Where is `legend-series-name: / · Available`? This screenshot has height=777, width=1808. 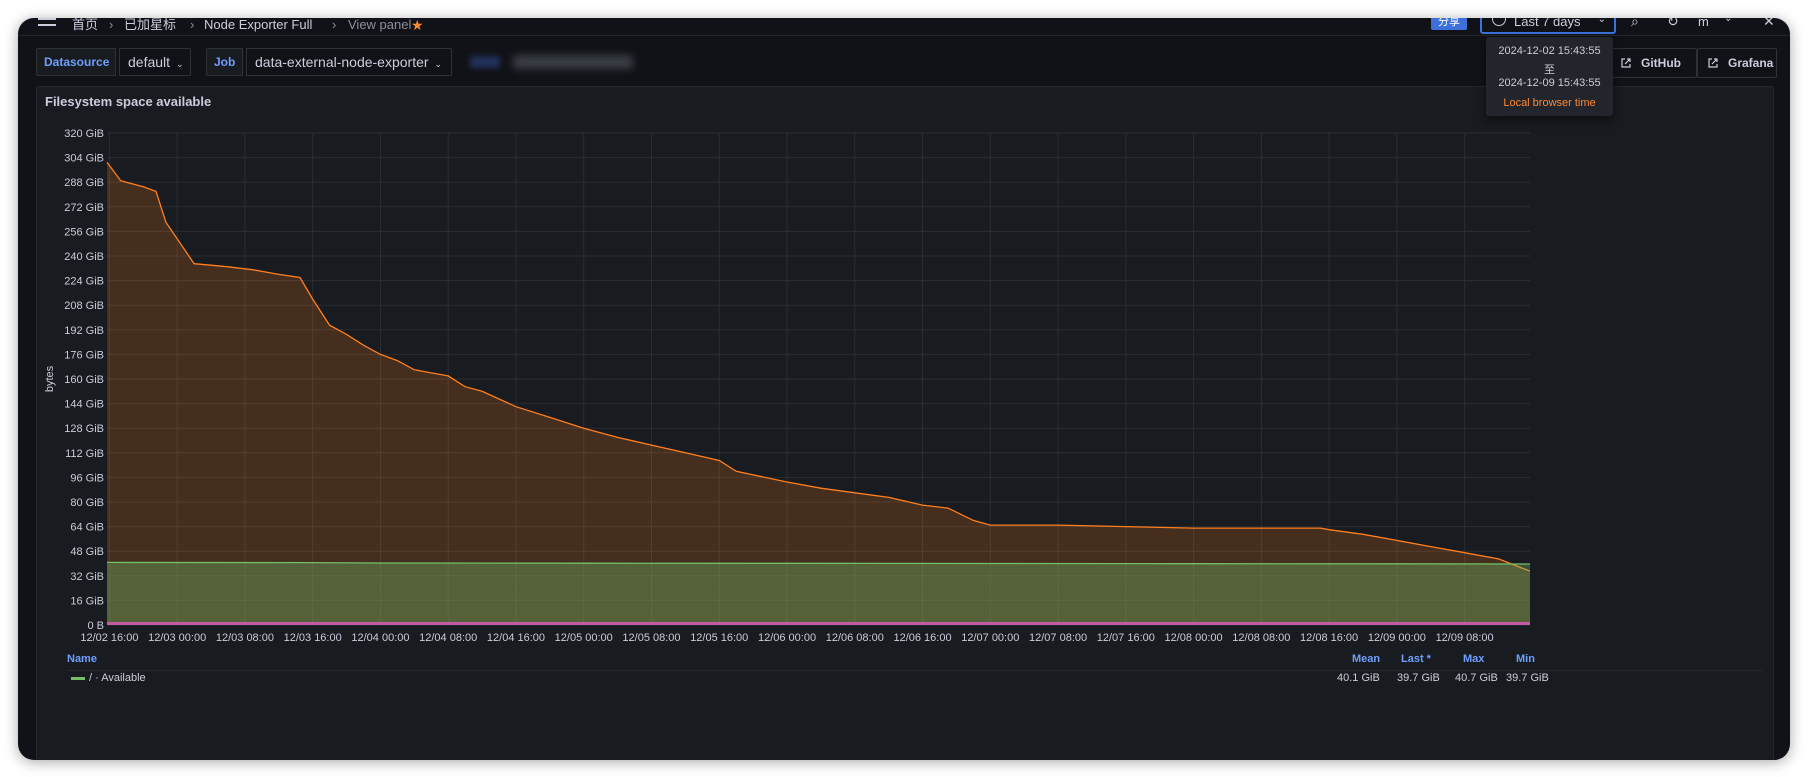 legend-series-name: / · Available is located at coordinates (117, 678).